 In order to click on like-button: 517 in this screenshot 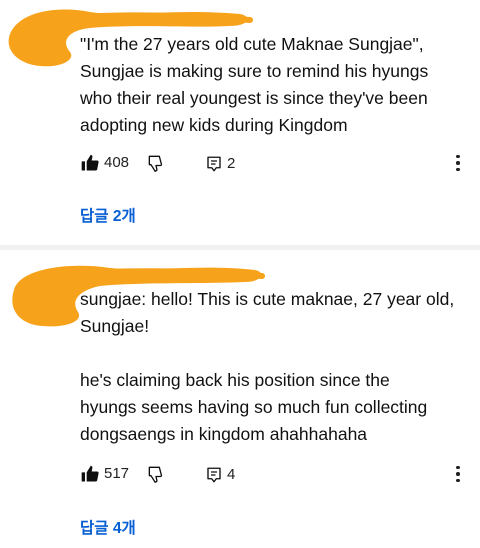, I will do `click(104, 474)`.